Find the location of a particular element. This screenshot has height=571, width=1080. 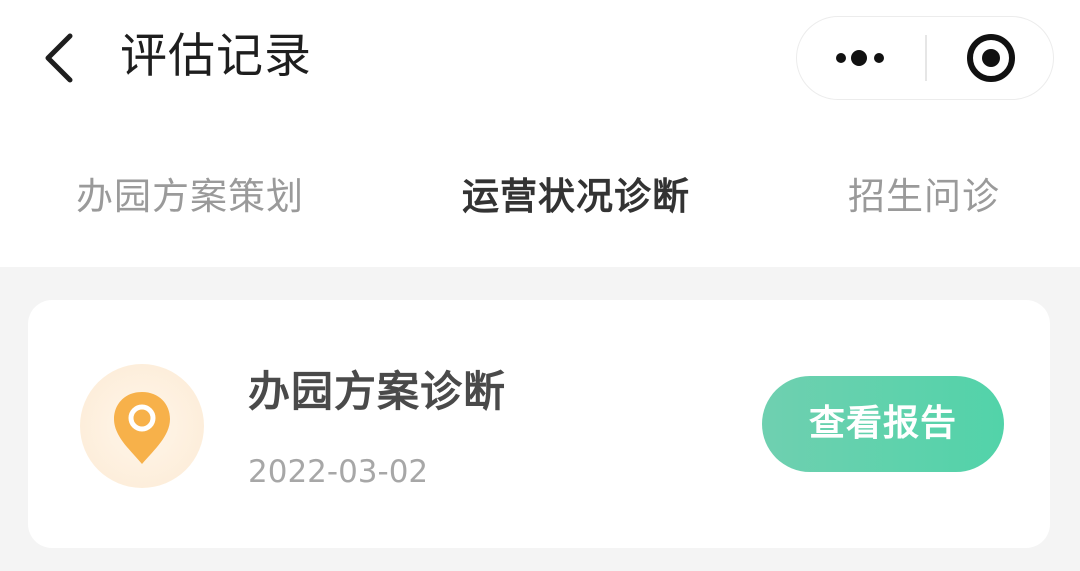

tab-enrollment-consult: 招生问诊 is located at coordinates (924, 197).